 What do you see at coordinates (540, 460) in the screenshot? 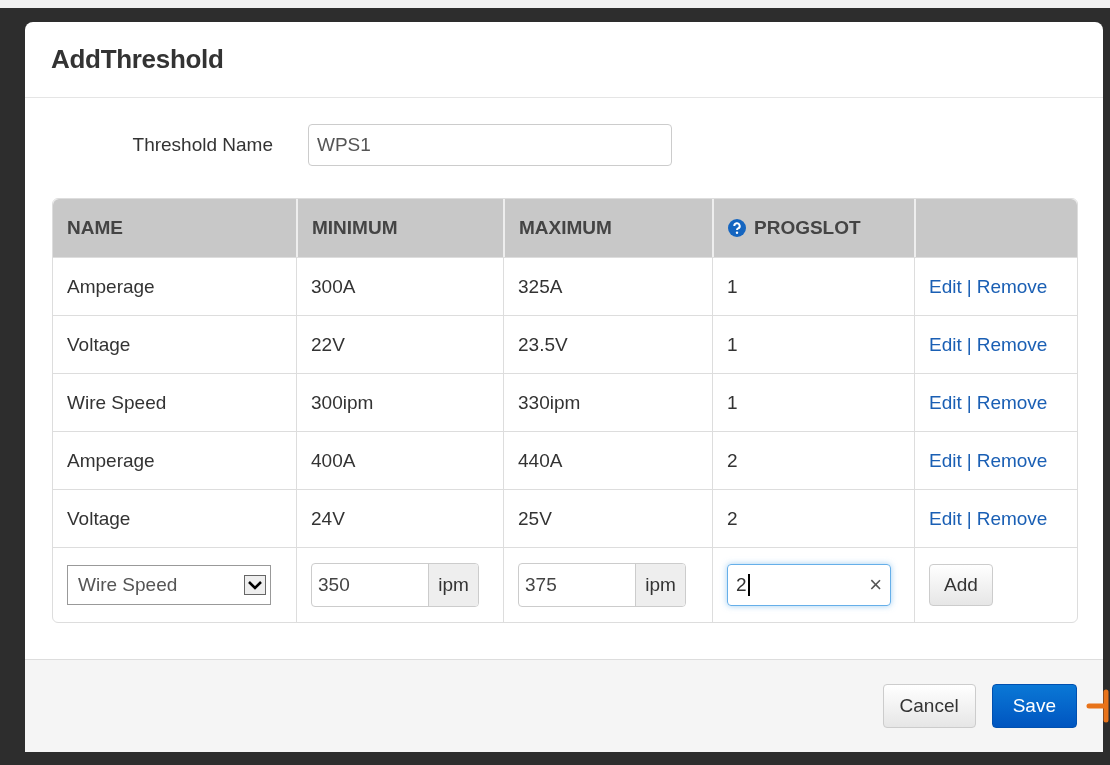
I see `table-cell: 440A` at bounding box center [540, 460].